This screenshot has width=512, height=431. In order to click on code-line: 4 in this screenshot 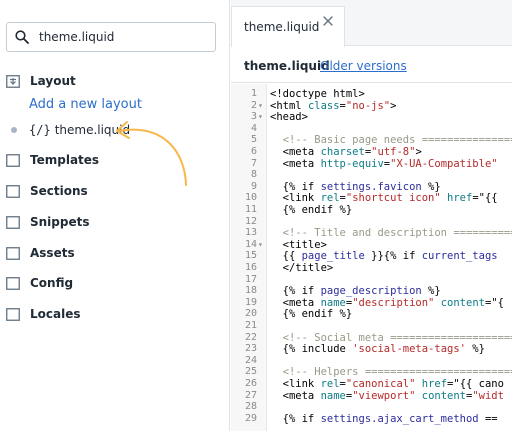, I will do `click(371, 129)`.